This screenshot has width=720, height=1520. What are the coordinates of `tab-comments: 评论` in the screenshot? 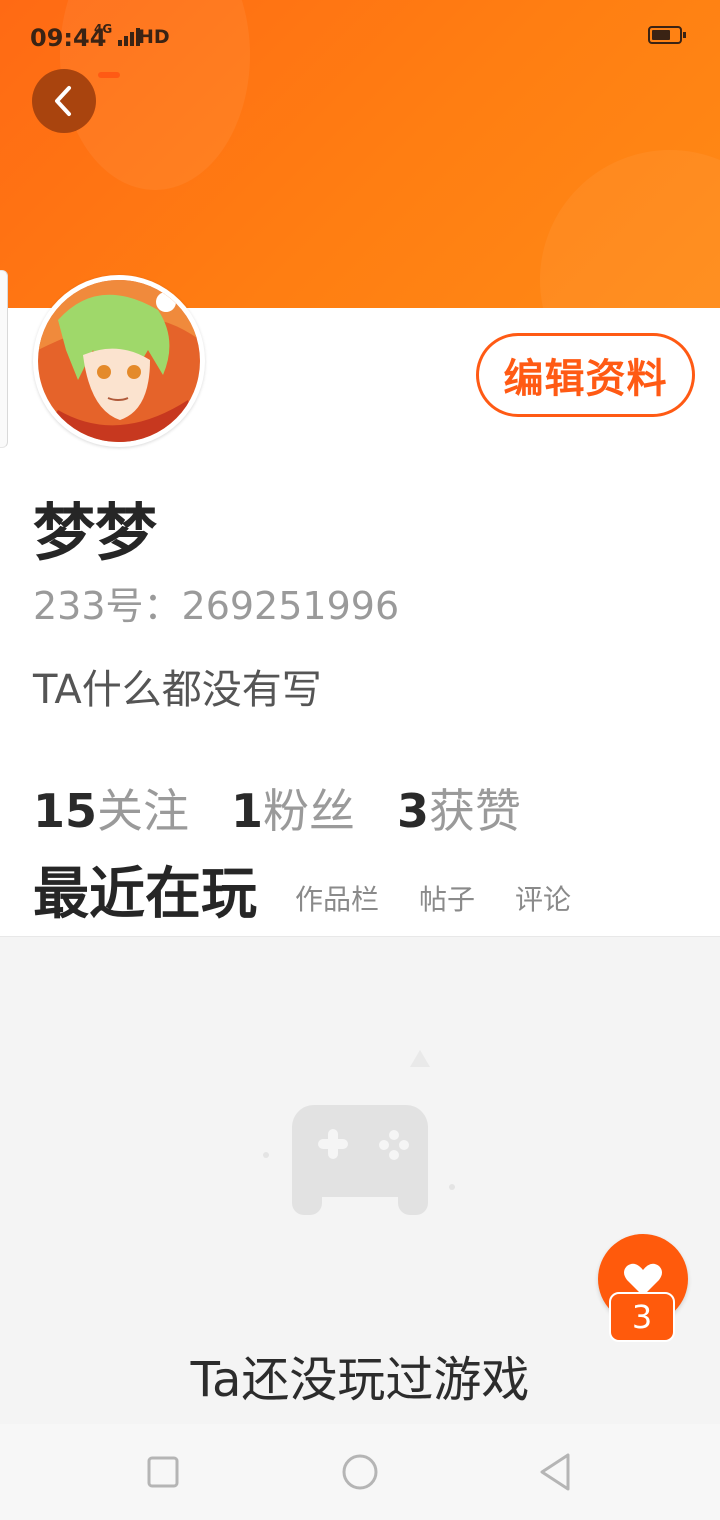 It's located at (543, 906).